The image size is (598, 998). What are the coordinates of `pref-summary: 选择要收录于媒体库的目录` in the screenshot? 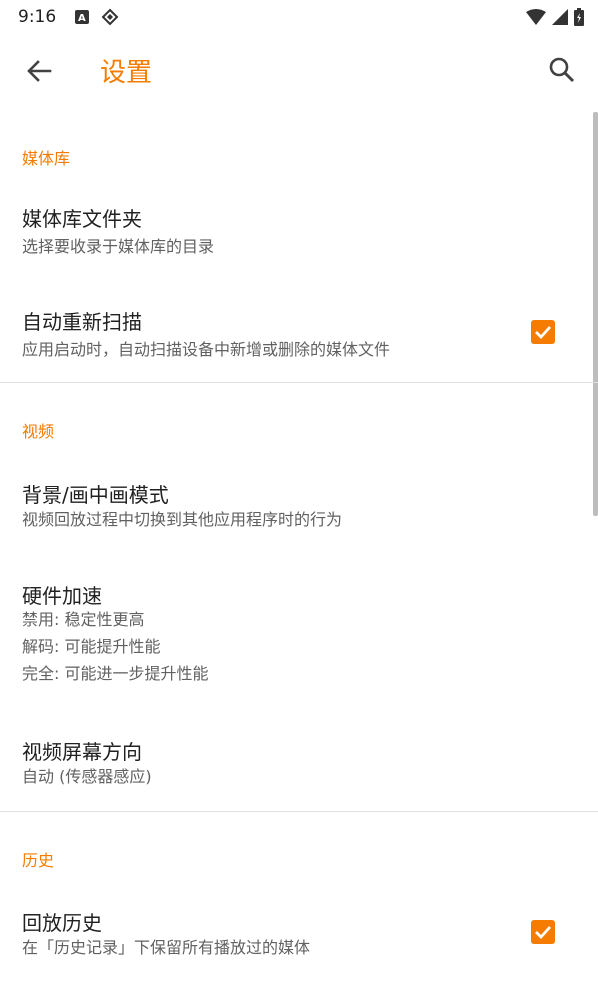 It's located at (118, 246).